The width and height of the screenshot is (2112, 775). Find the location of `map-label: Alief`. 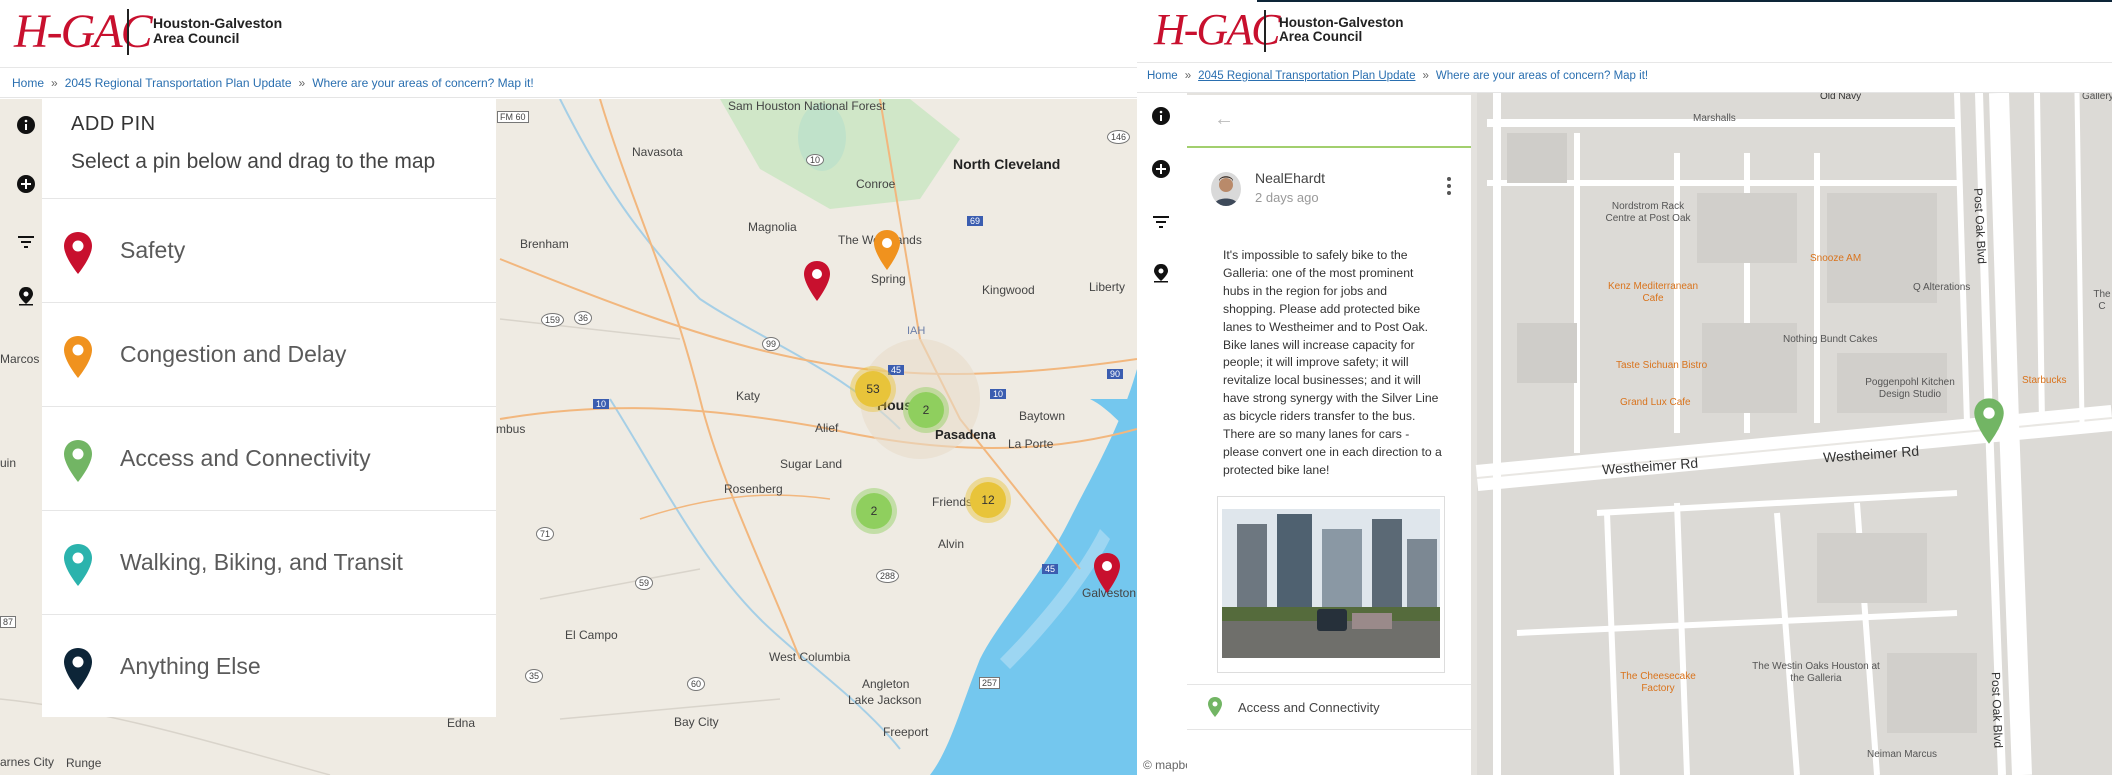

map-label: Alief is located at coordinates (827, 428).